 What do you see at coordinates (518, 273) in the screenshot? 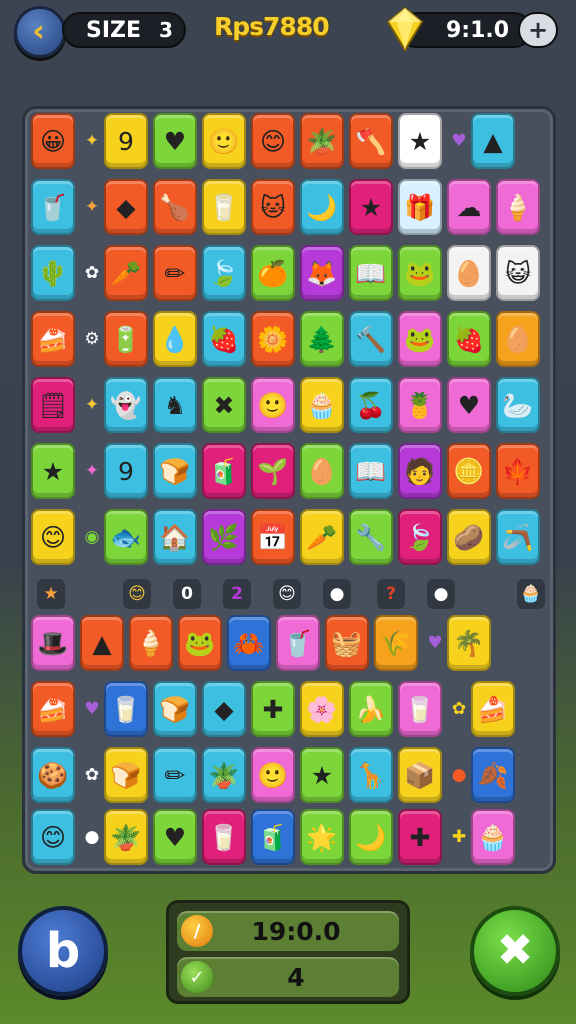
I see `board-tile: 😺` at bounding box center [518, 273].